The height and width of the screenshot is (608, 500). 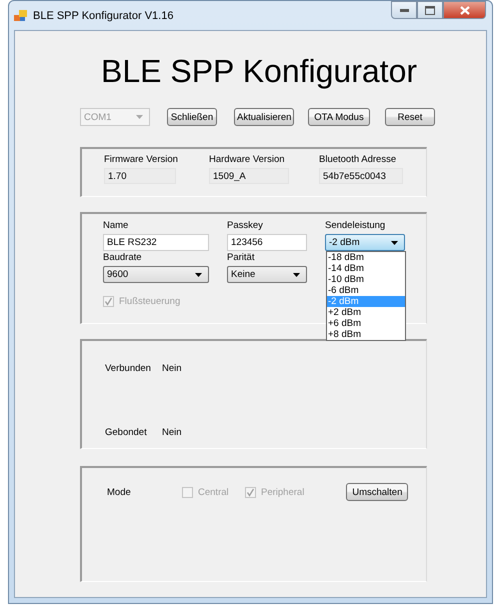 What do you see at coordinates (365, 242) in the screenshot?
I see `power-dropdown: -2 dBm` at bounding box center [365, 242].